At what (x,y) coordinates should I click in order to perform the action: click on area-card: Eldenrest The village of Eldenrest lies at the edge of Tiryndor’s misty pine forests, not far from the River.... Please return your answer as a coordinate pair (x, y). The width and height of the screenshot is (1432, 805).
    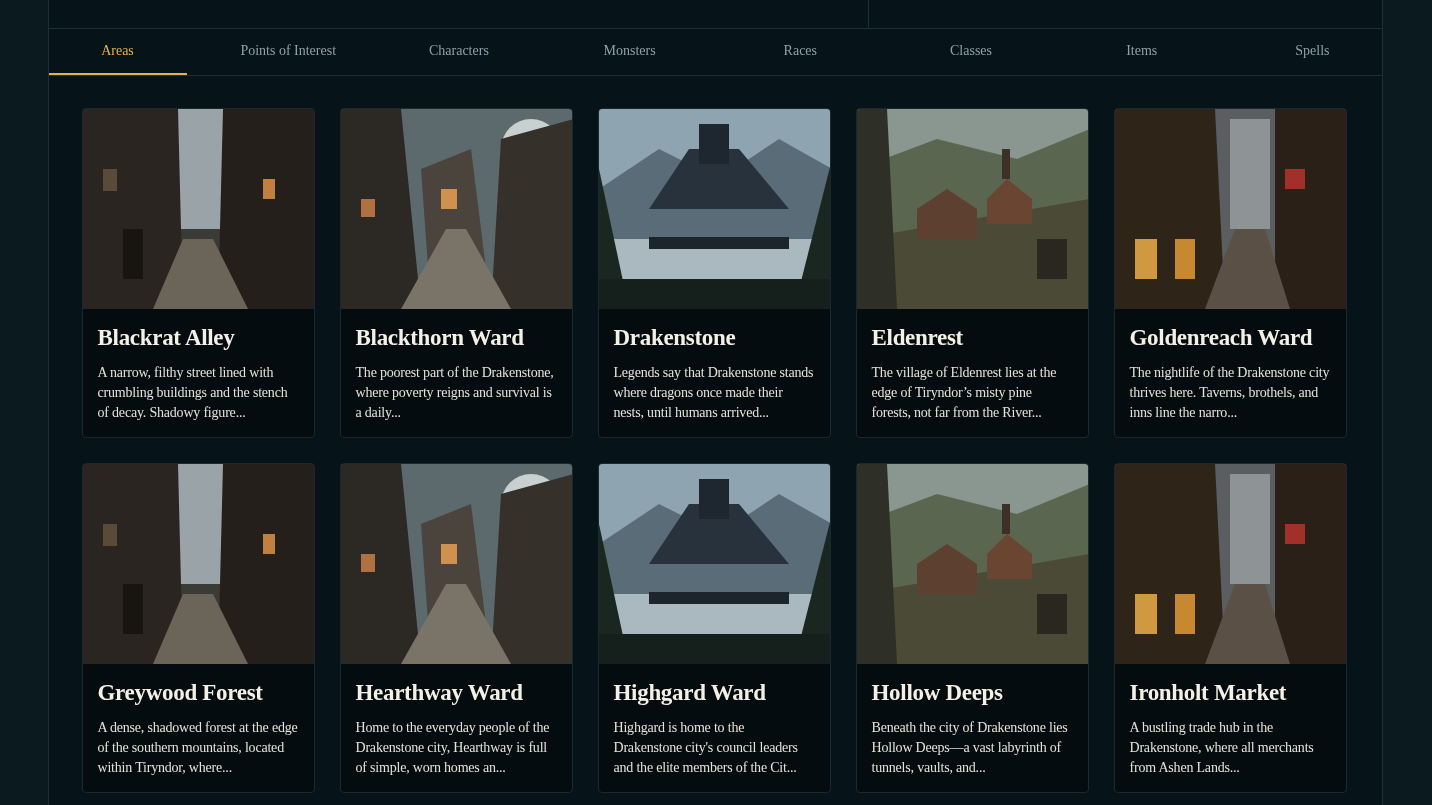
    Looking at the image, I should click on (972, 273).